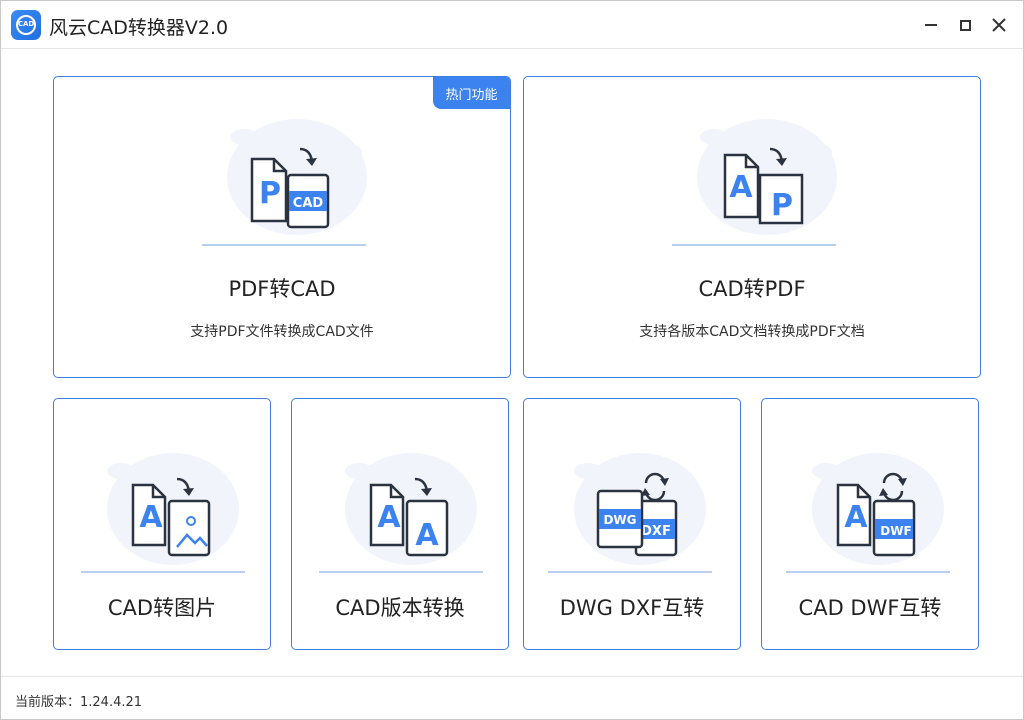 Image resolution: width=1024 pixels, height=720 pixels. Describe the element at coordinates (427, 535) in the screenshot. I see `version-letter-back: A` at that location.